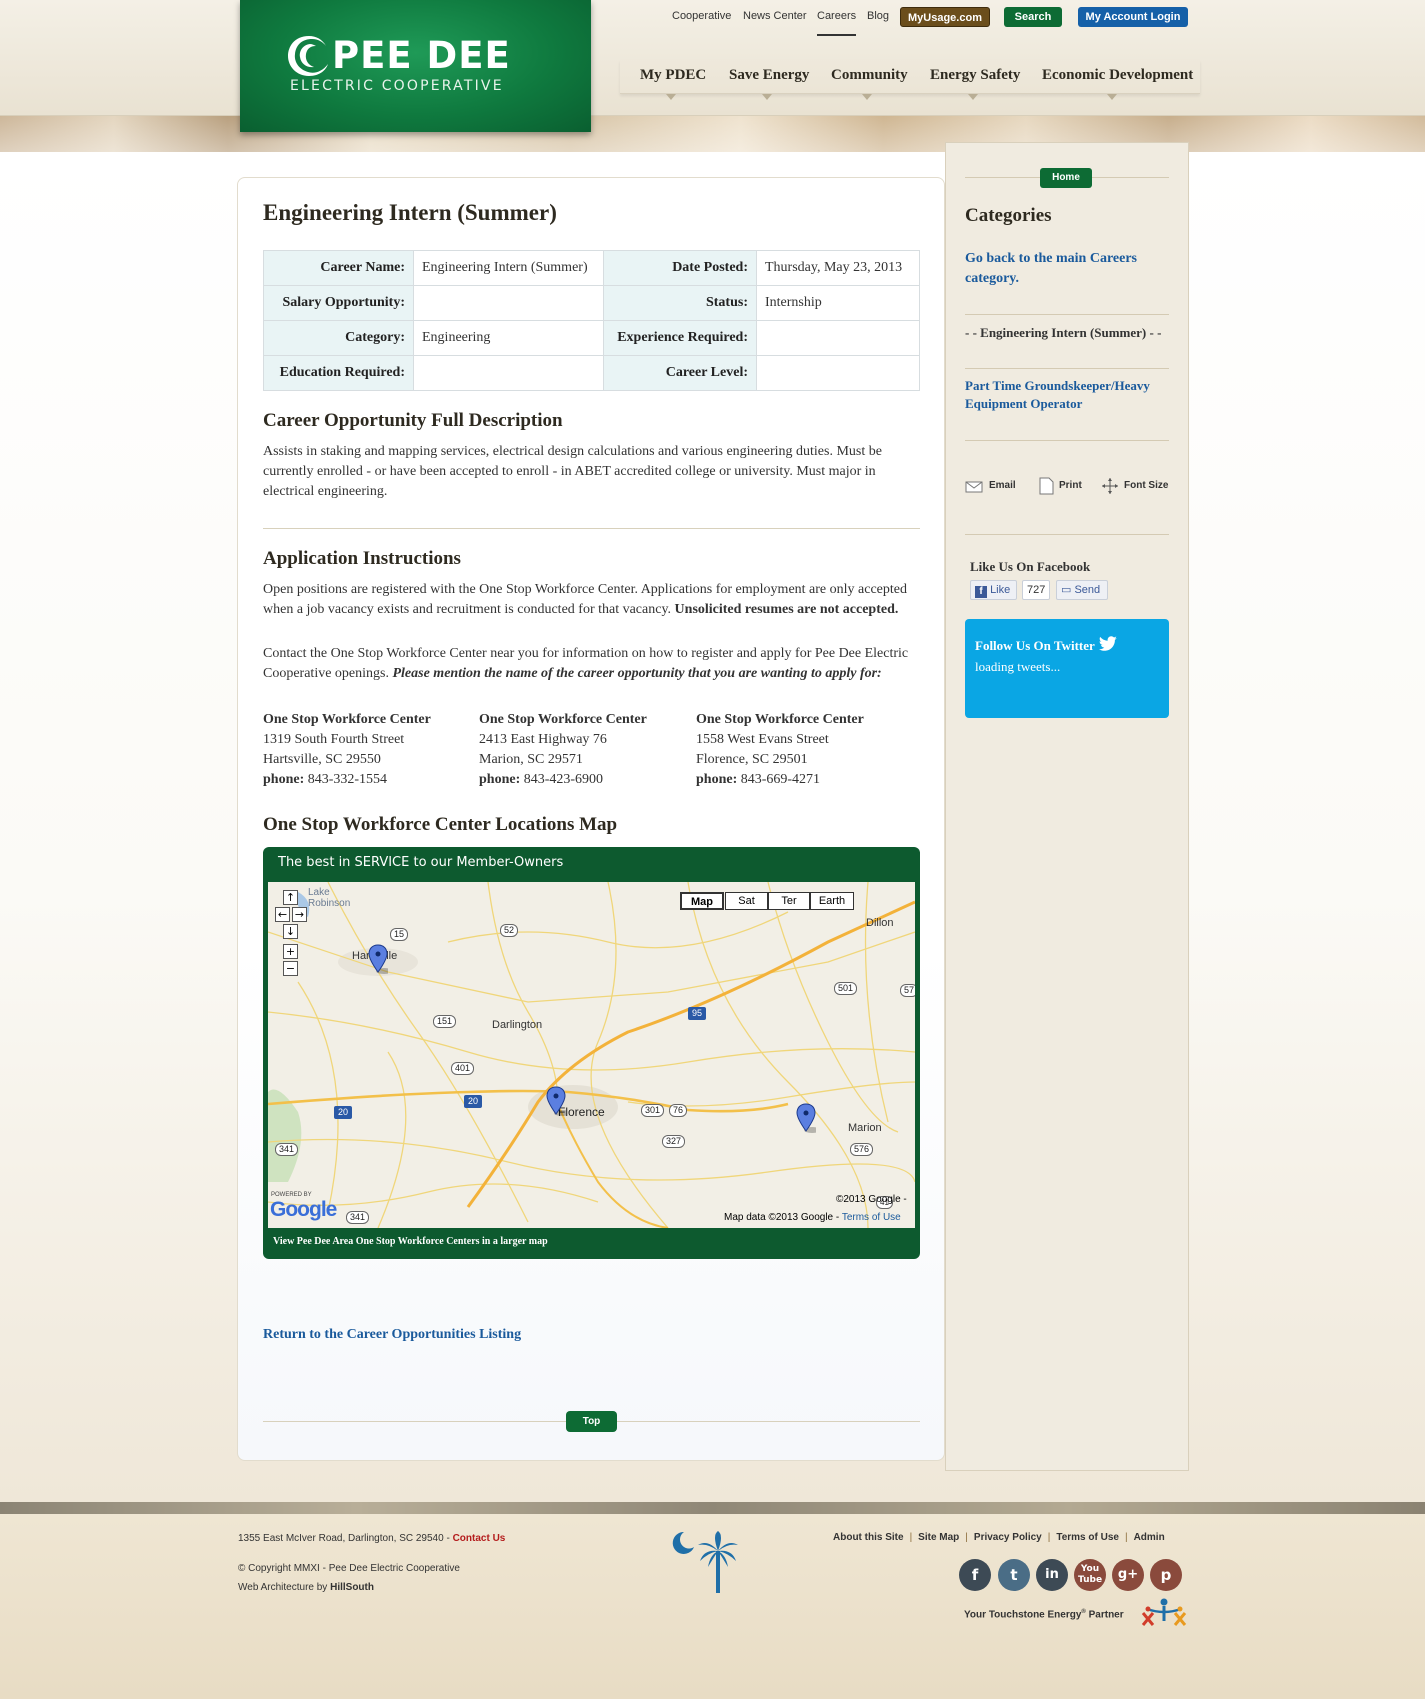  What do you see at coordinates (508, 373) in the screenshot?
I see `education-value` at bounding box center [508, 373].